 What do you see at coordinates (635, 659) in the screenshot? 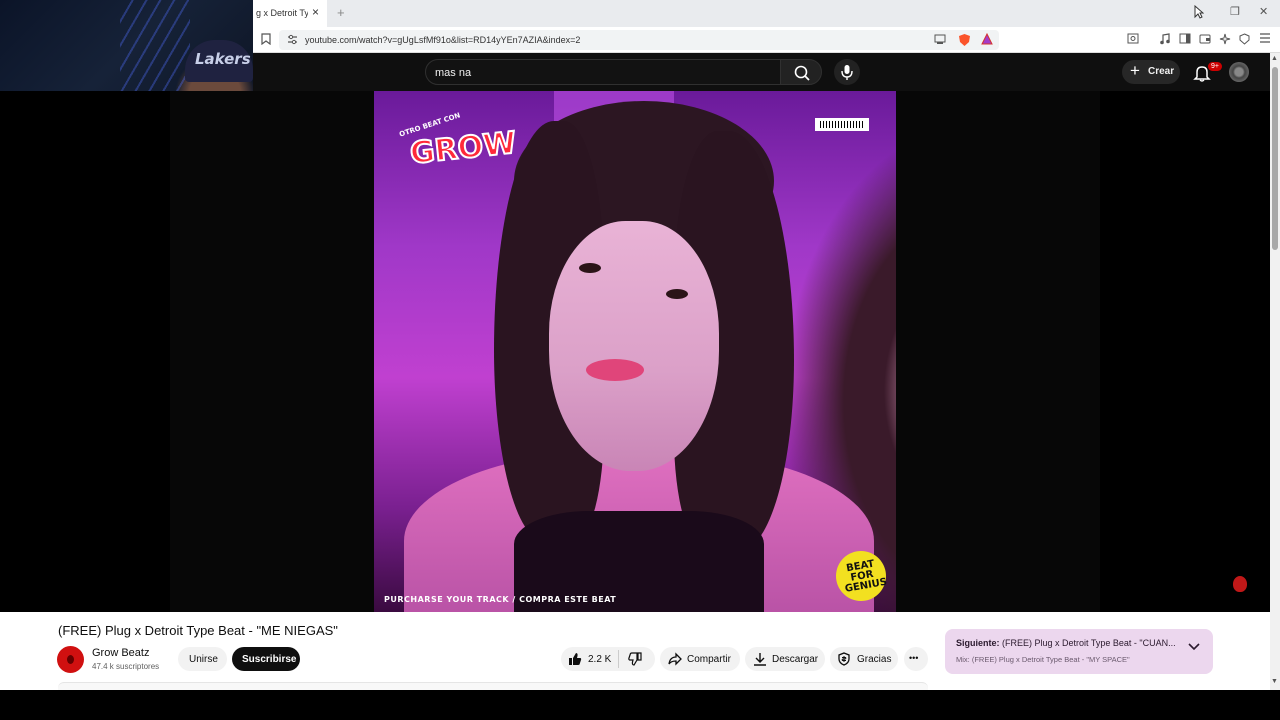
I see `dislike-icon` at bounding box center [635, 659].